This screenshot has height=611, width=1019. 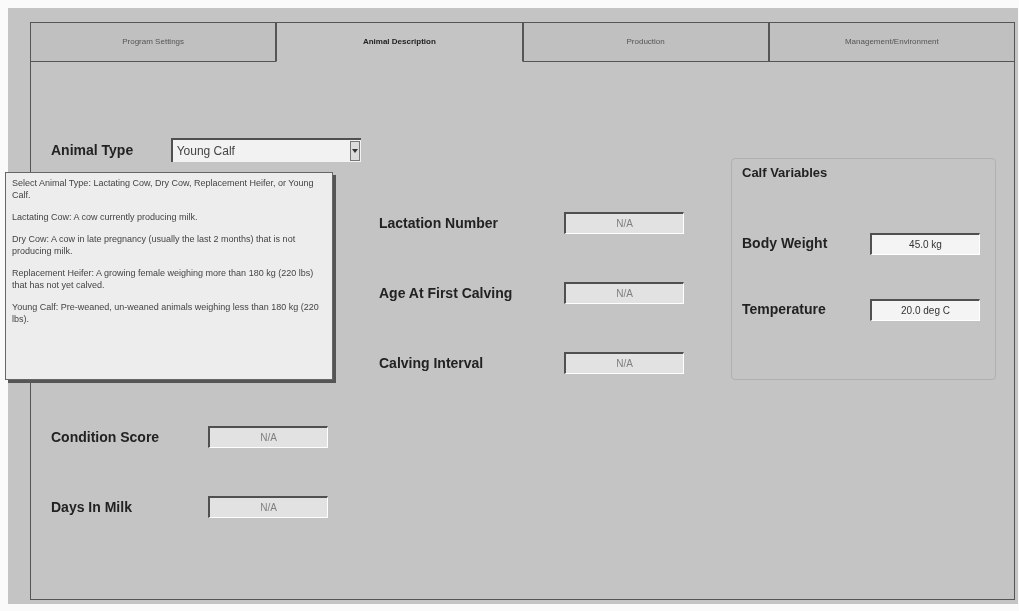 What do you see at coordinates (163, 279) in the screenshot?
I see `tooltip-text: Replacement Heifer: A growing female weighing more than 180 kg (220 lbs) that has not yet calved.` at bounding box center [163, 279].